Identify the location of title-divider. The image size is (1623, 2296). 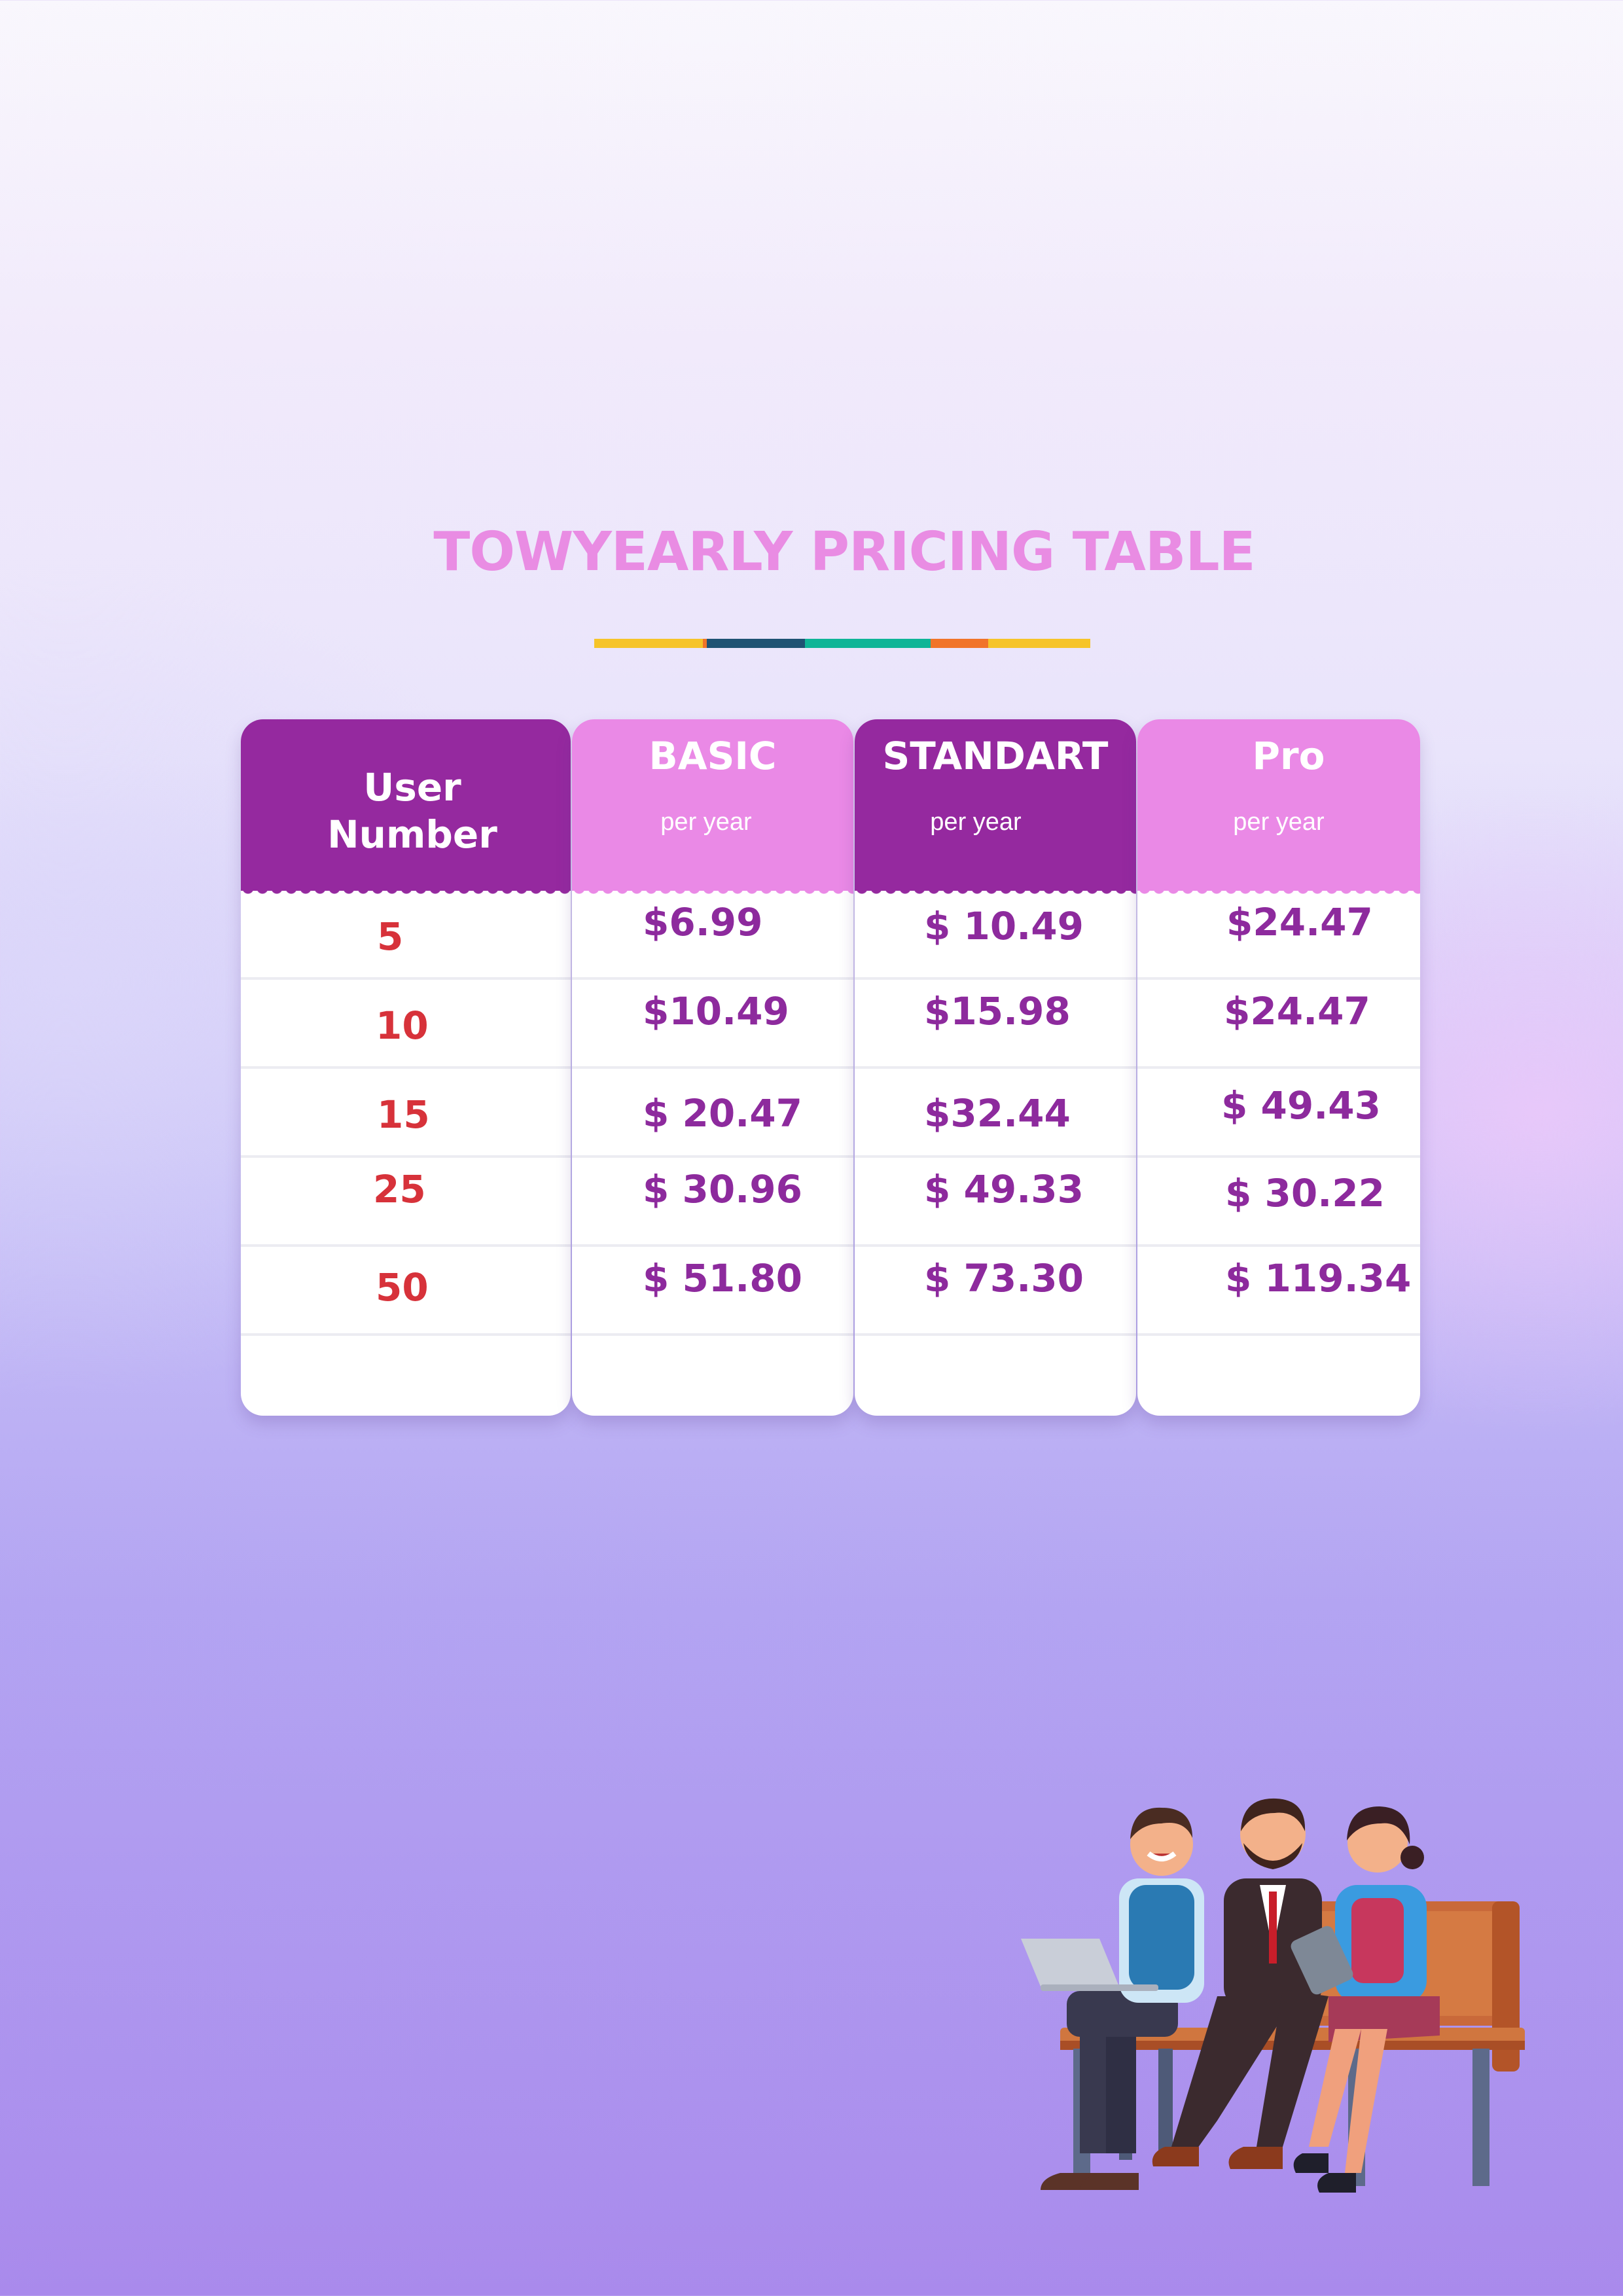
(842, 643).